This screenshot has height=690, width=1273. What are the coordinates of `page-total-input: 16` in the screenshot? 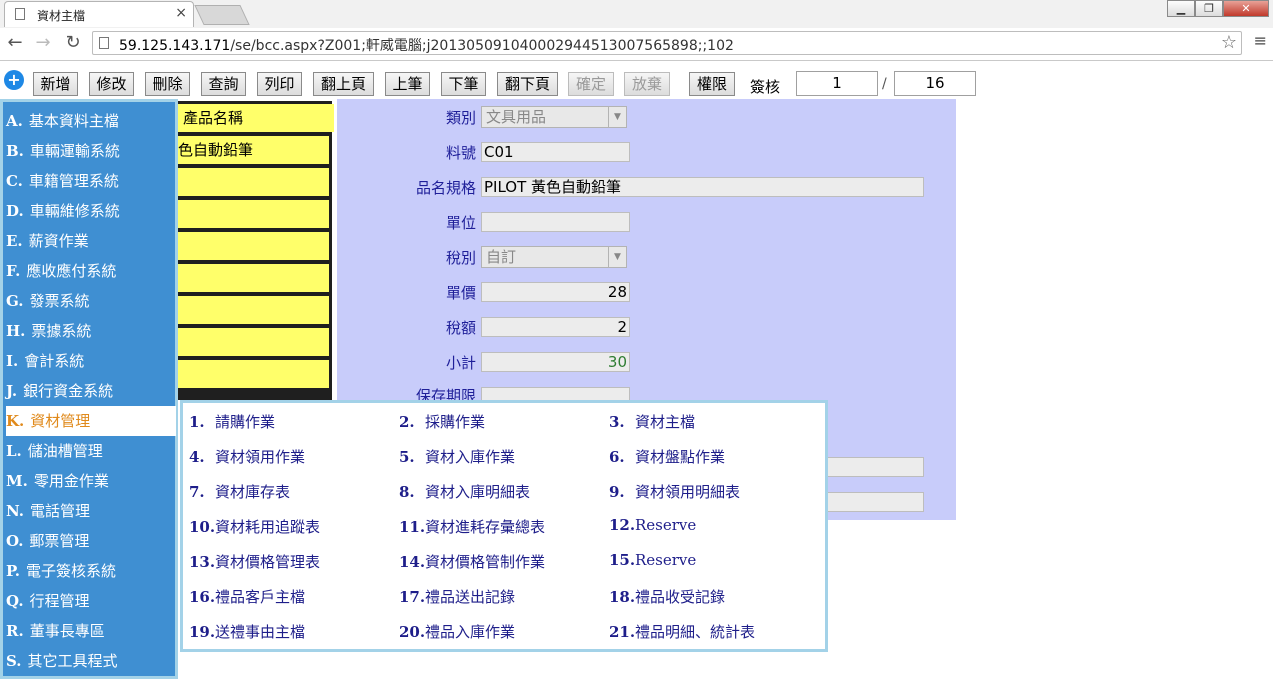 It's located at (935, 83).